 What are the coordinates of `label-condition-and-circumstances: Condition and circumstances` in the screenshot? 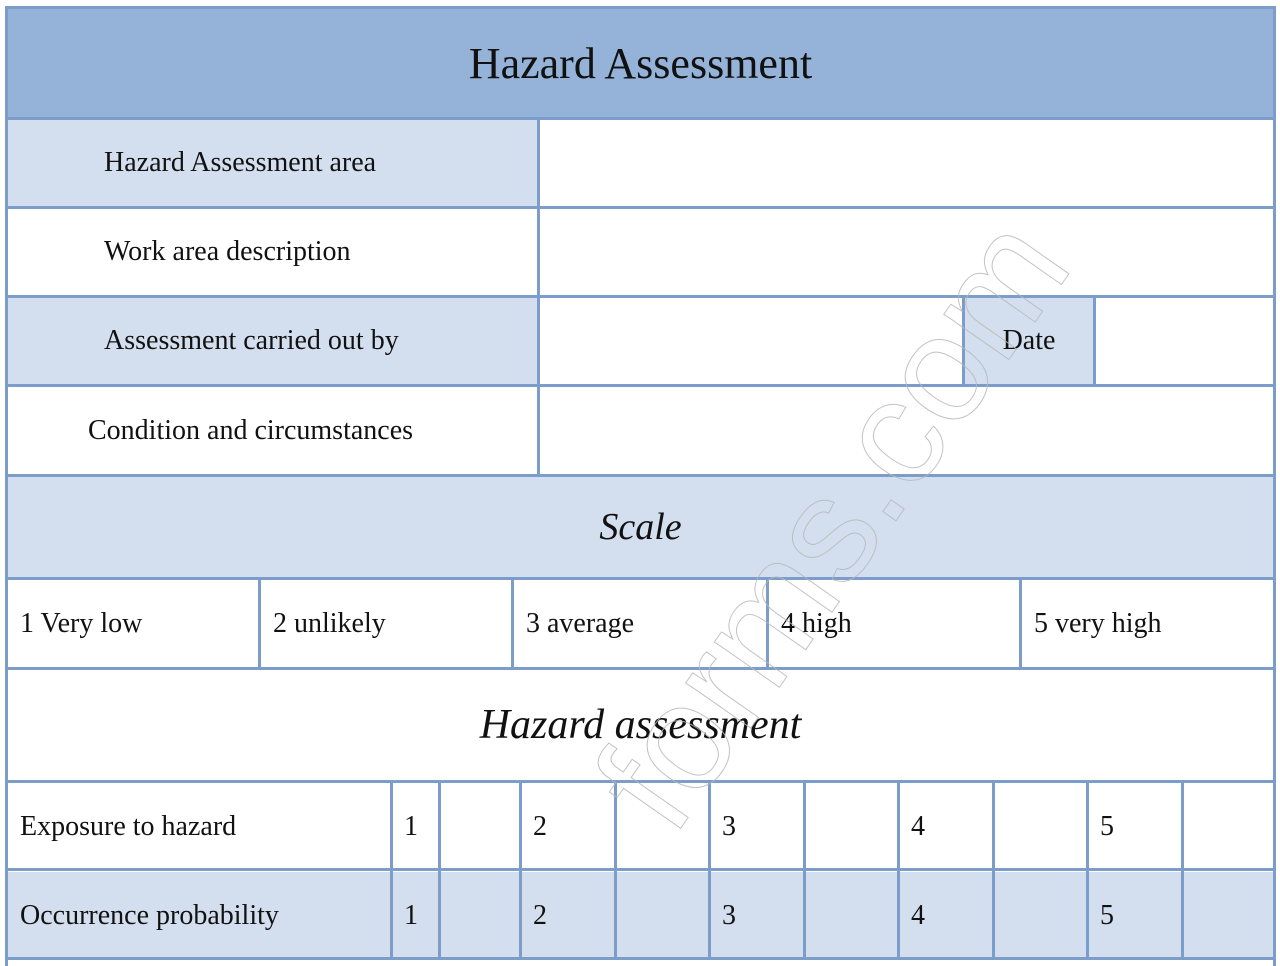 It's located at (272, 430).